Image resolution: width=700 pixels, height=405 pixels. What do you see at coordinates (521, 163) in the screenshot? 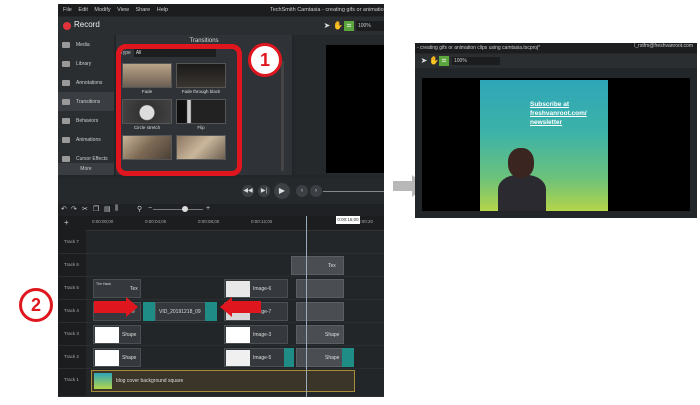
I see `person-head` at bounding box center [521, 163].